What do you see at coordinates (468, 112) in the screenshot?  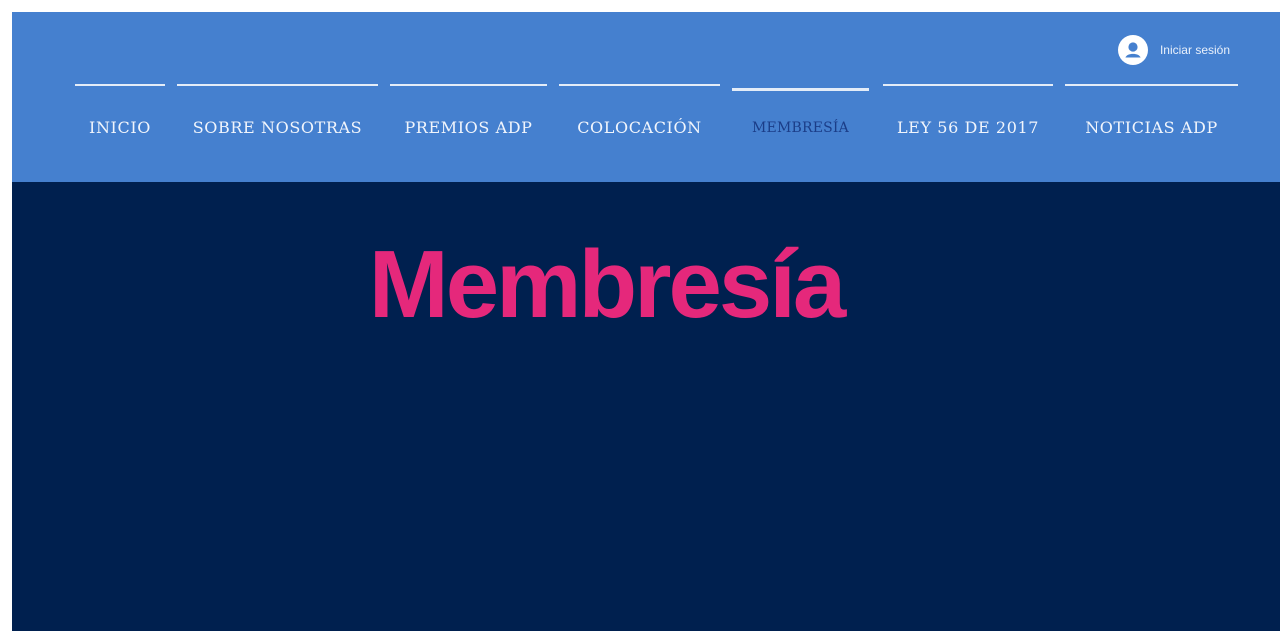 I see `nav-item-premios-adp: PREMIOS ADP` at bounding box center [468, 112].